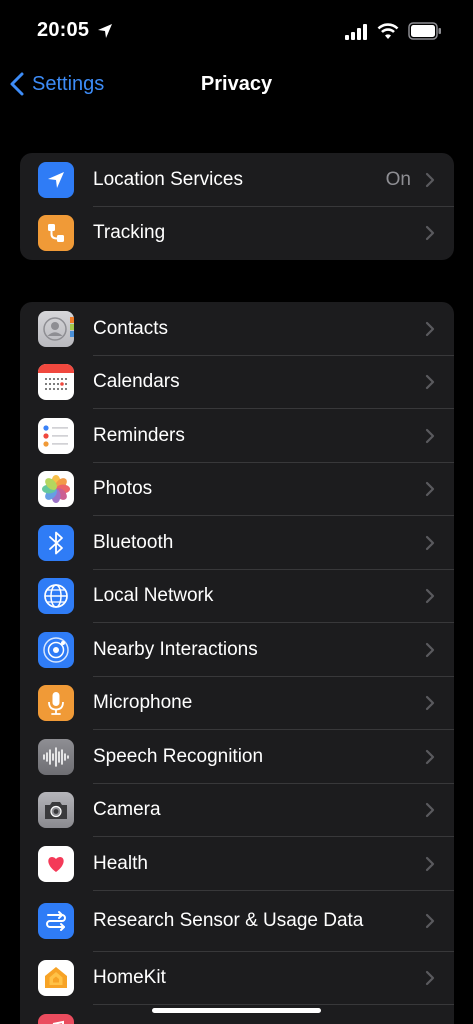 The width and height of the screenshot is (473, 1024). I want to click on row-speech-recognition: Speech Recognition, so click(237, 757).